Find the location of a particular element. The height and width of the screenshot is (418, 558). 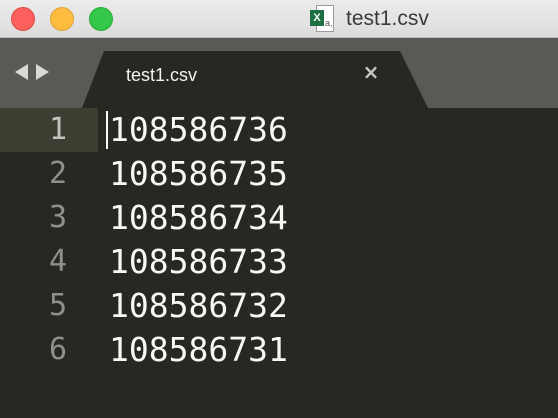

text-cursor is located at coordinates (107, 130).